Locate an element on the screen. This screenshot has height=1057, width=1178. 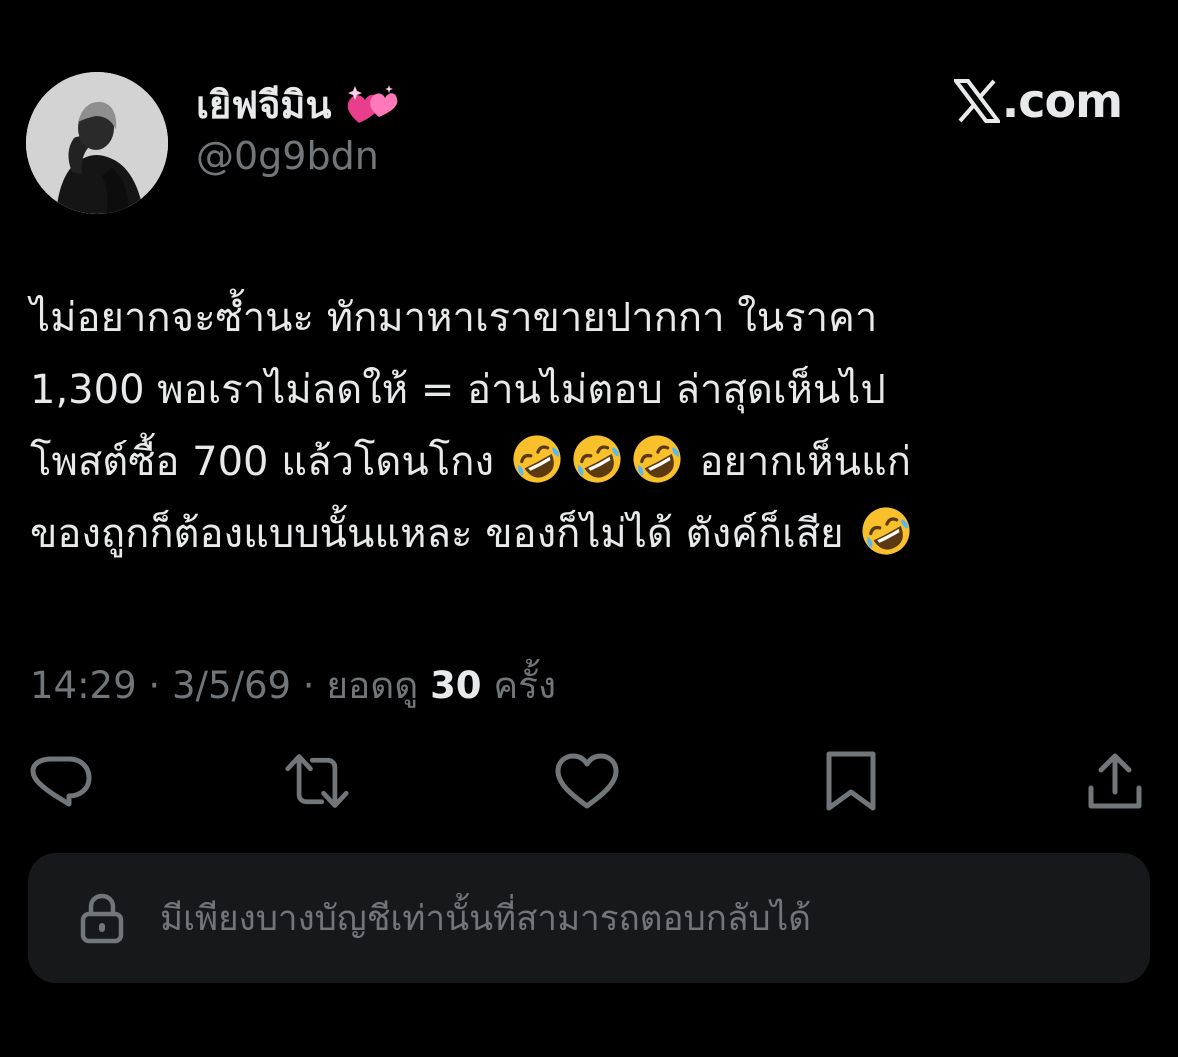
post-line: ไม่อยากจะซ้ำนะ ทักมาหาเราขายปากกา ในราคา is located at coordinates (454, 318).